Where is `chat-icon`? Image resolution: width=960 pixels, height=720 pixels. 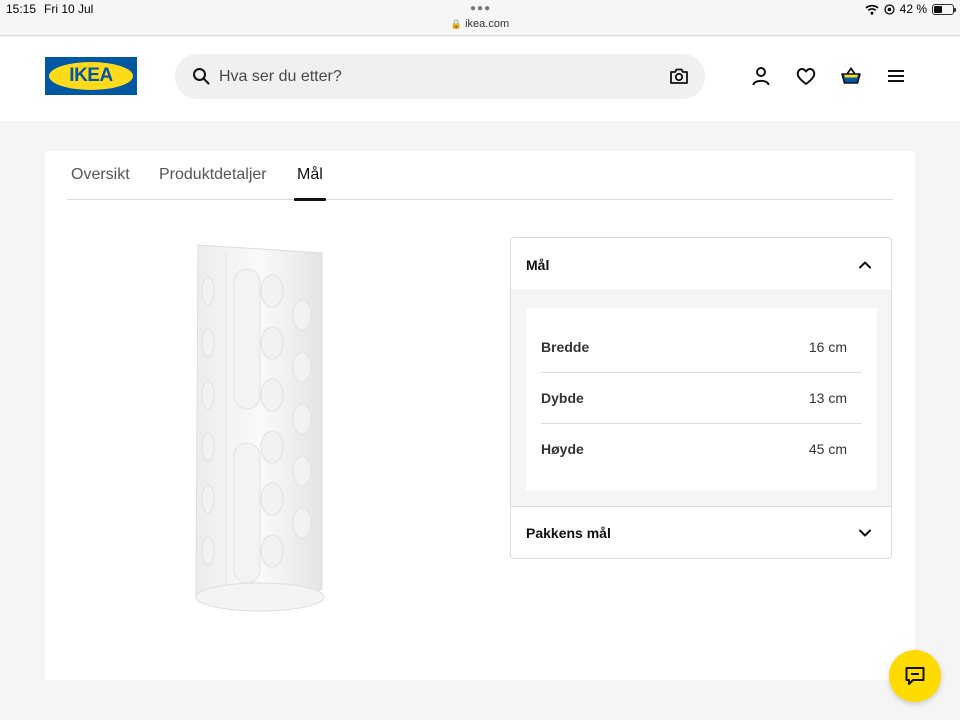 chat-icon is located at coordinates (915, 676).